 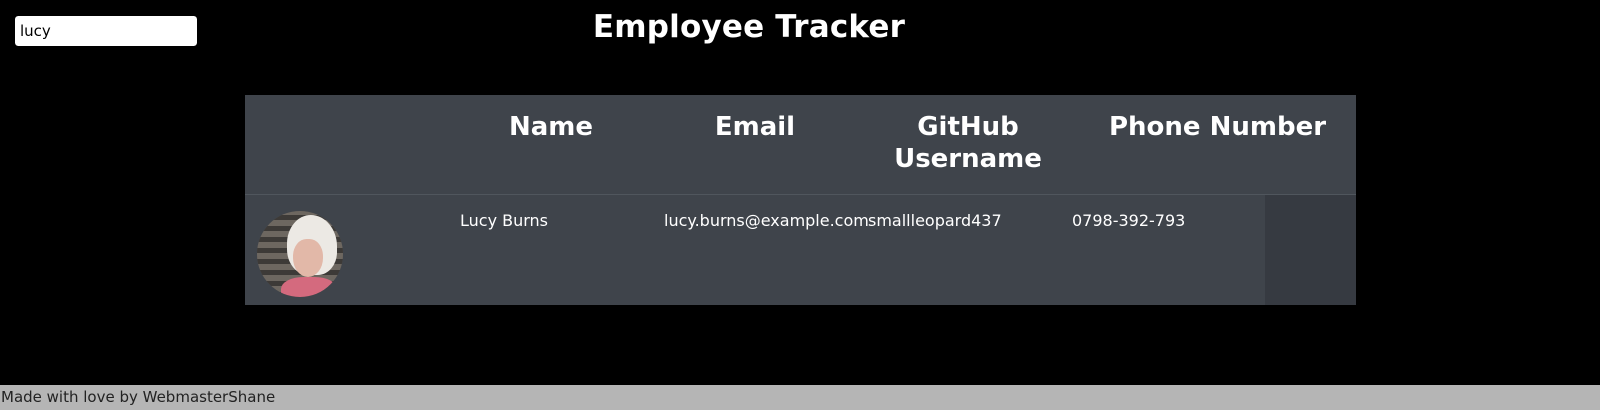 What do you see at coordinates (800, 397) in the screenshot?
I see `footer: Made with love by WebmasterShane` at bounding box center [800, 397].